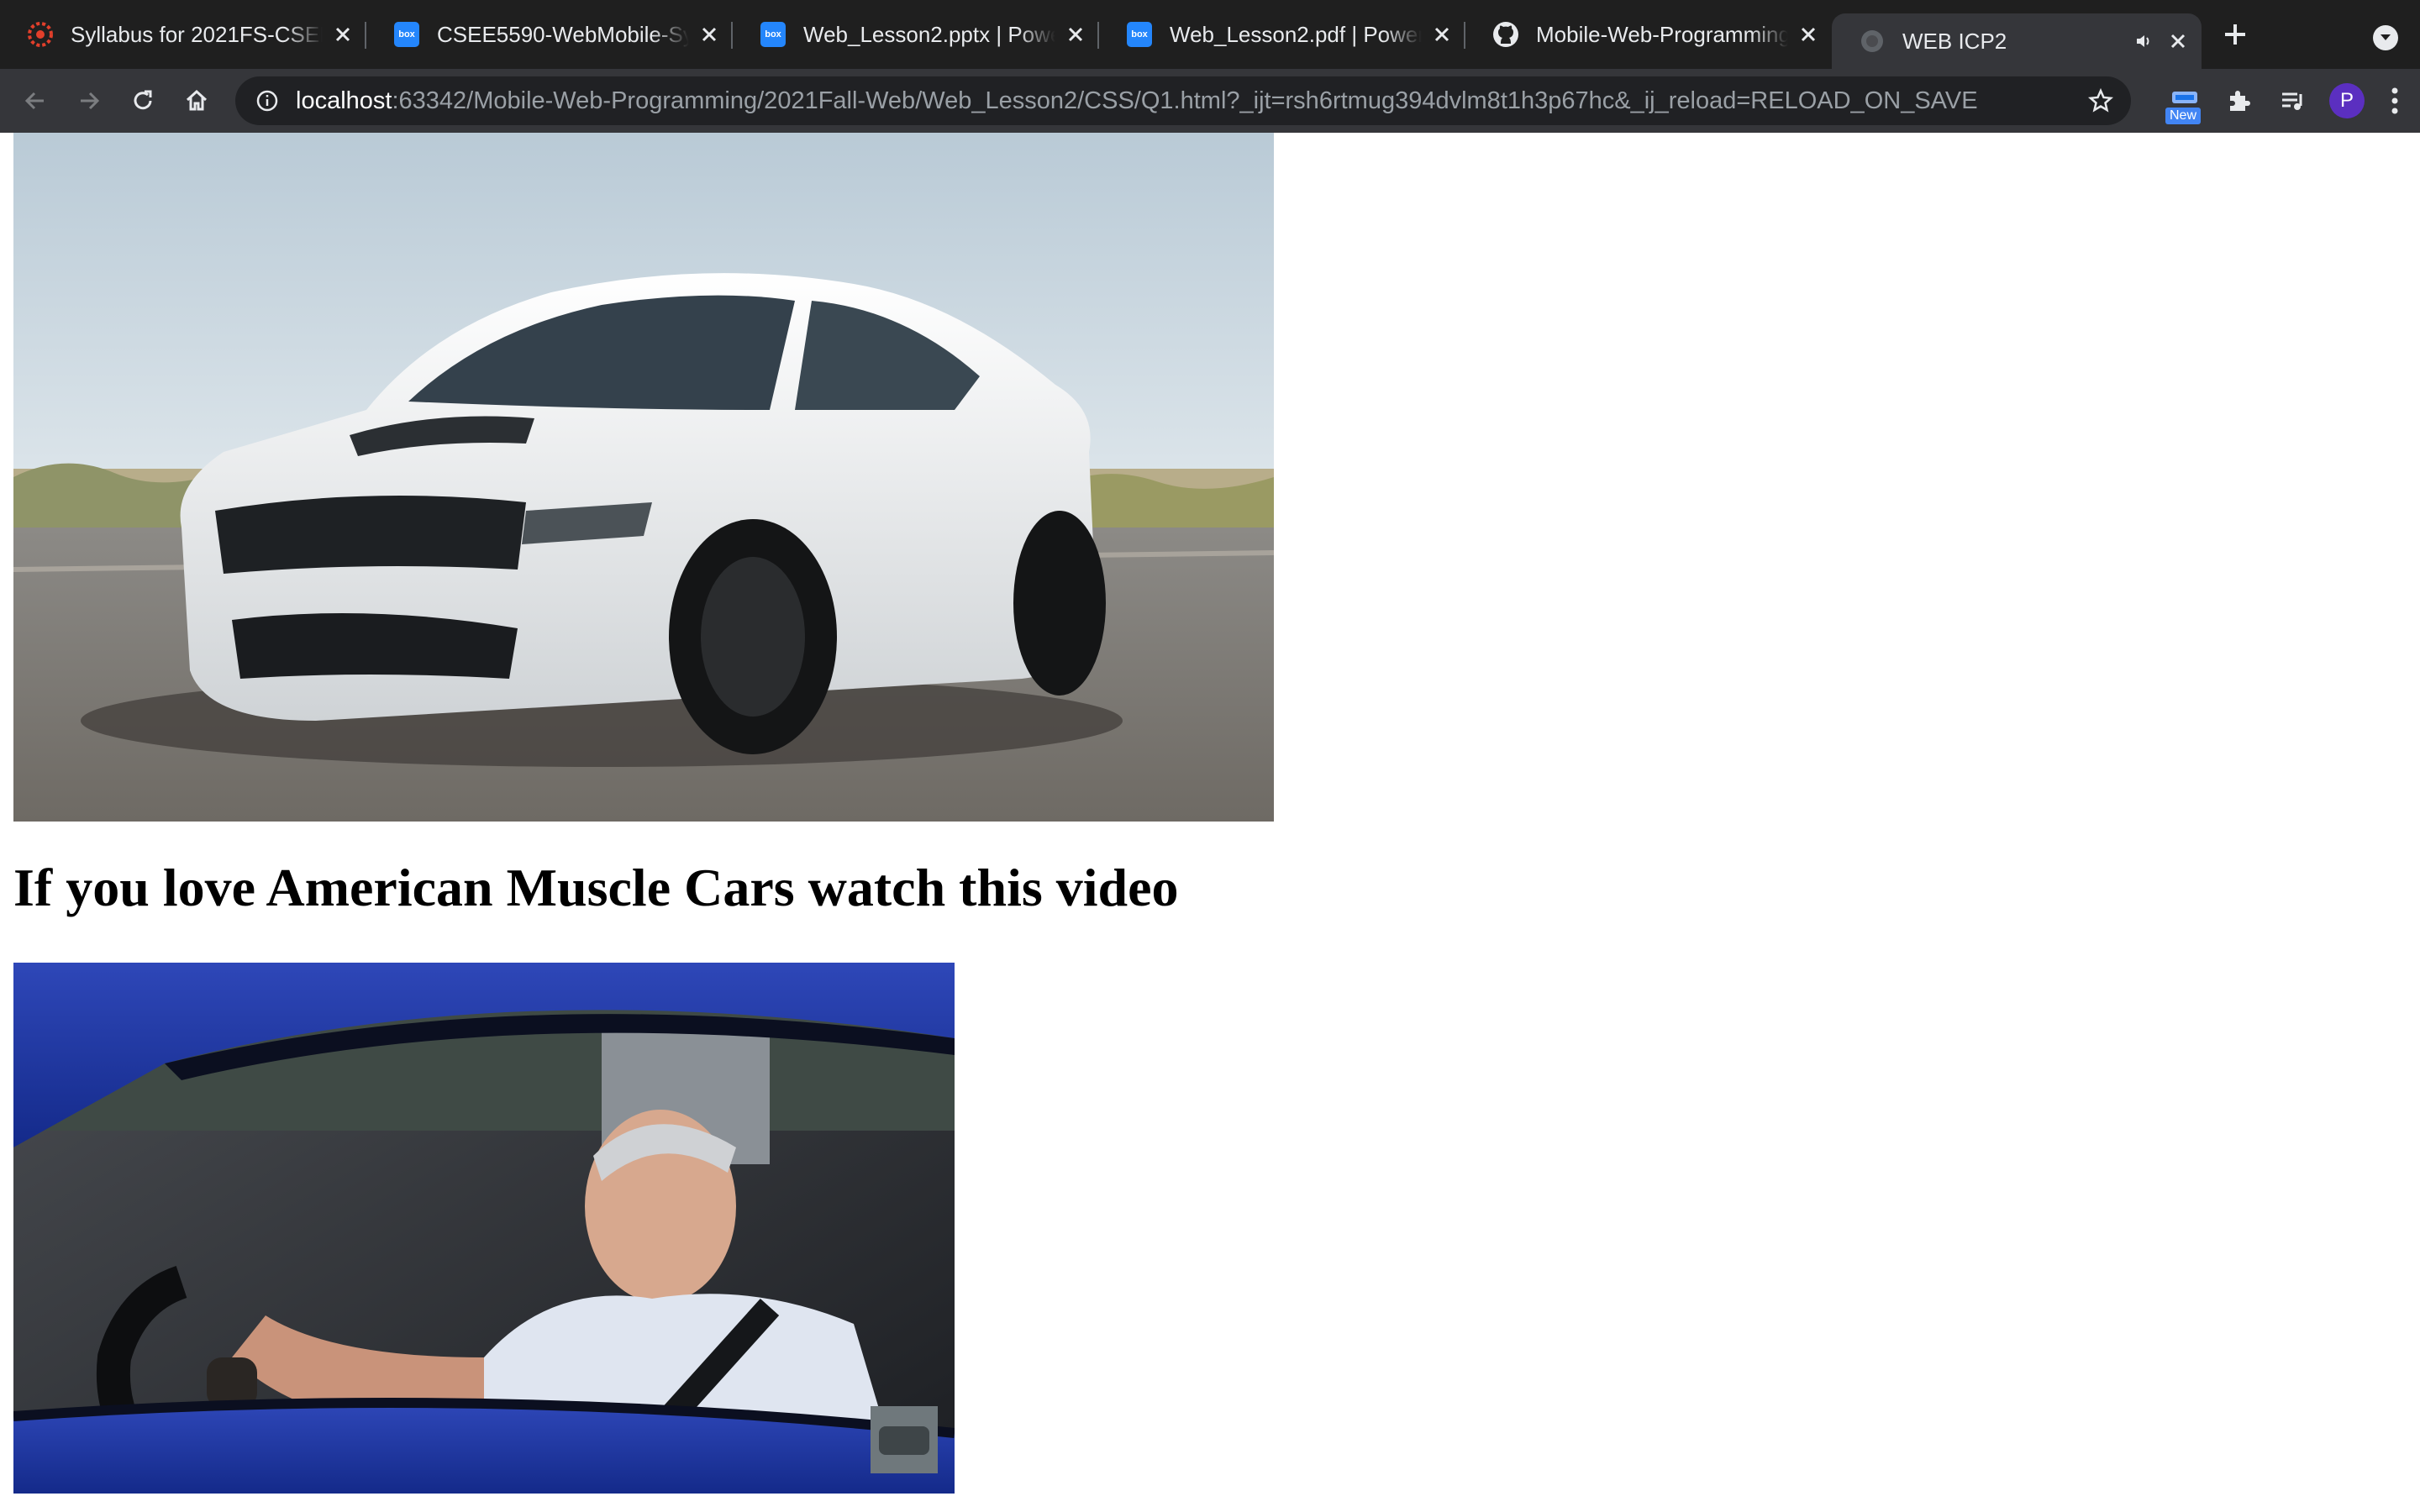 The width and height of the screenshot is (2420, 1512). I want to click on reload-icon, so click(143, 100).